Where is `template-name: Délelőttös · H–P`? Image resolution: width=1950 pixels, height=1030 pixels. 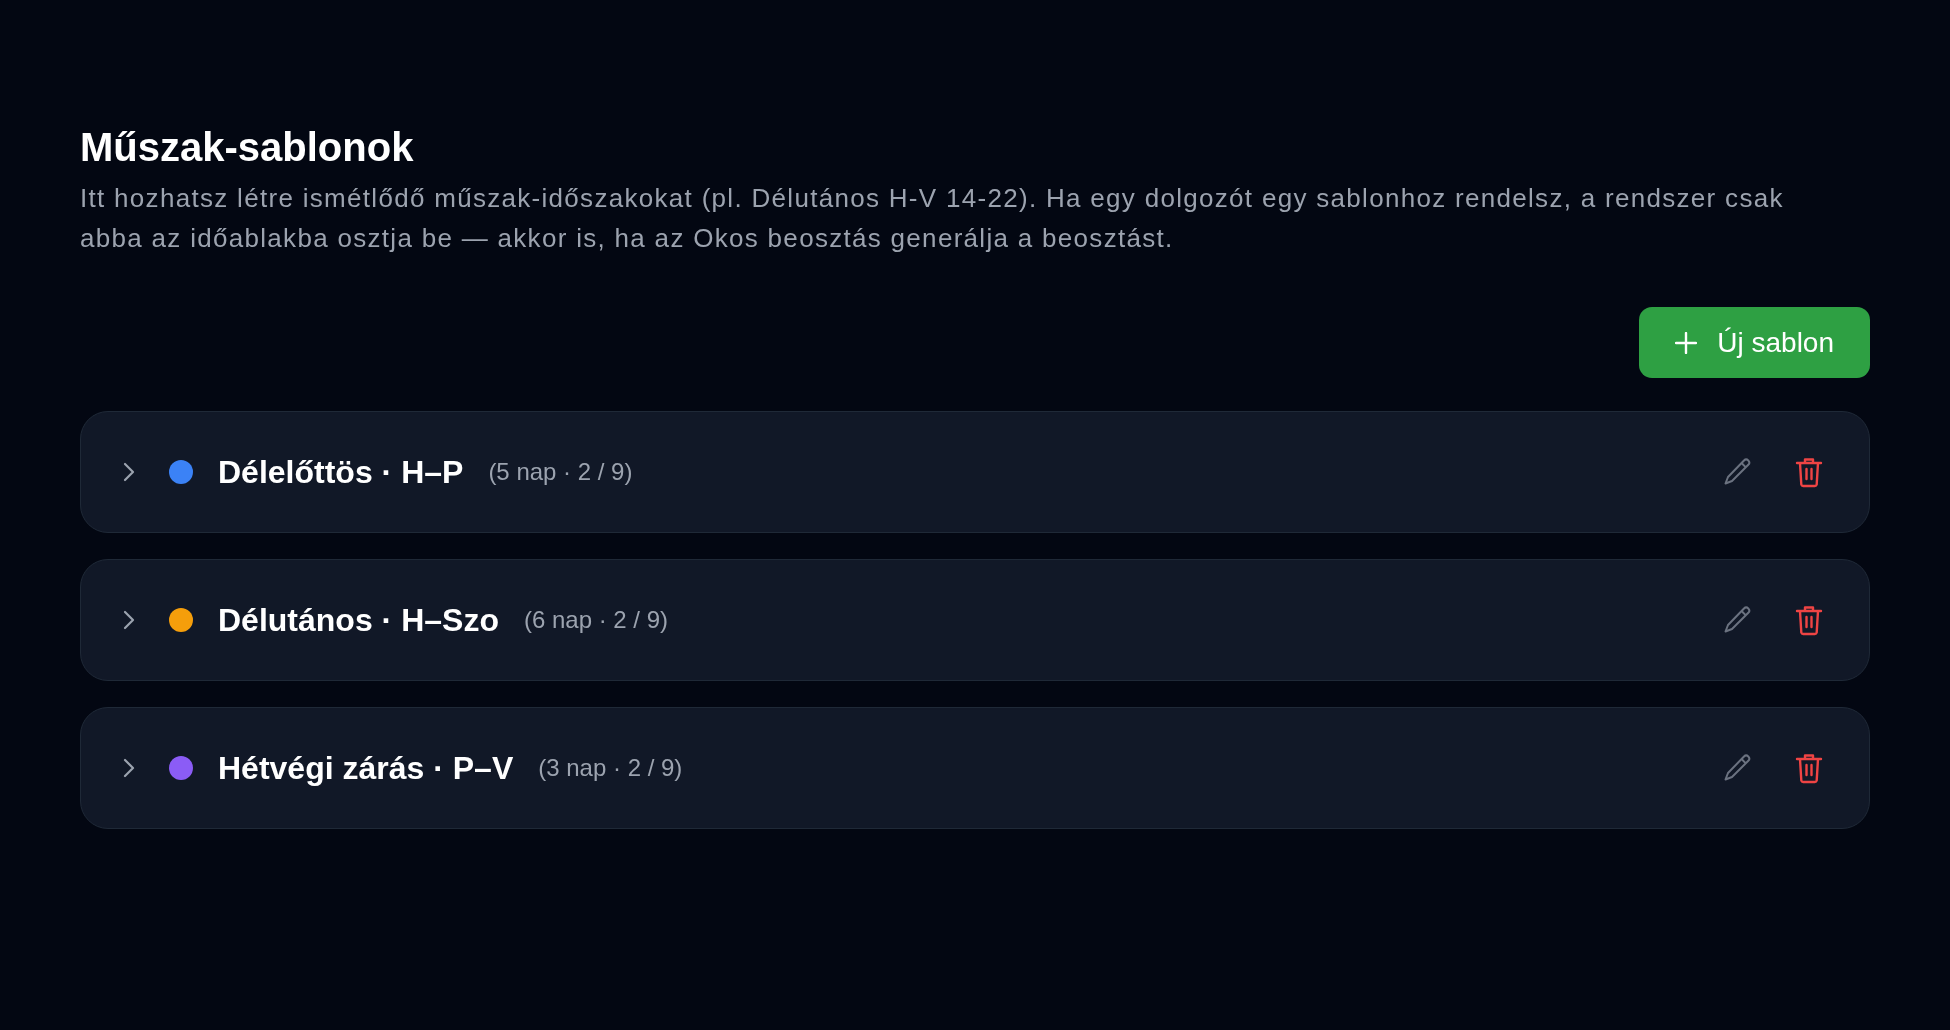 template-name: Délelőttös · H–P is located at coordinates (341, 472).